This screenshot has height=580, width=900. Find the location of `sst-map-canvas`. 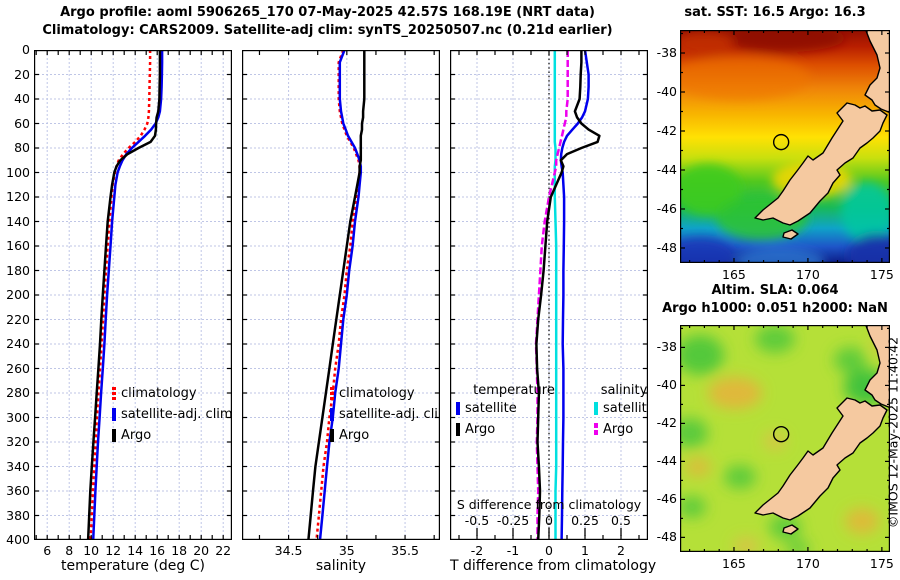

sst-map-canvas is located at coordinates (785, 146).